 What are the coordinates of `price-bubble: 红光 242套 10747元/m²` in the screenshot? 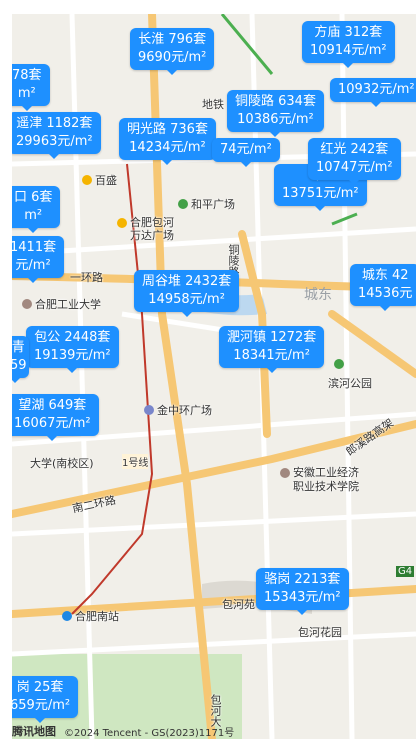 It's located at (354, 161).